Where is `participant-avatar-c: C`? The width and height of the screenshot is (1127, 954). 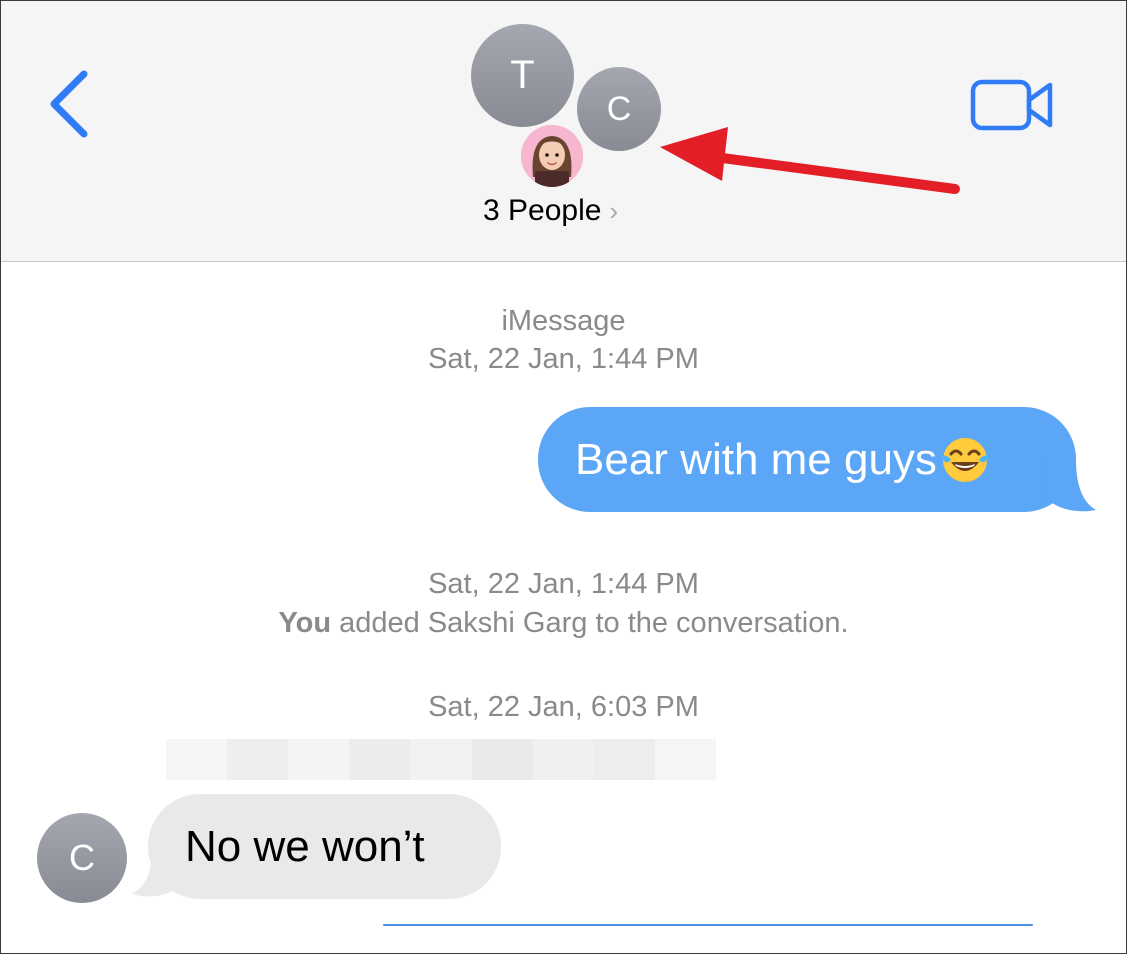
participant-avatar-c: C is located at coordinates (619, 109).